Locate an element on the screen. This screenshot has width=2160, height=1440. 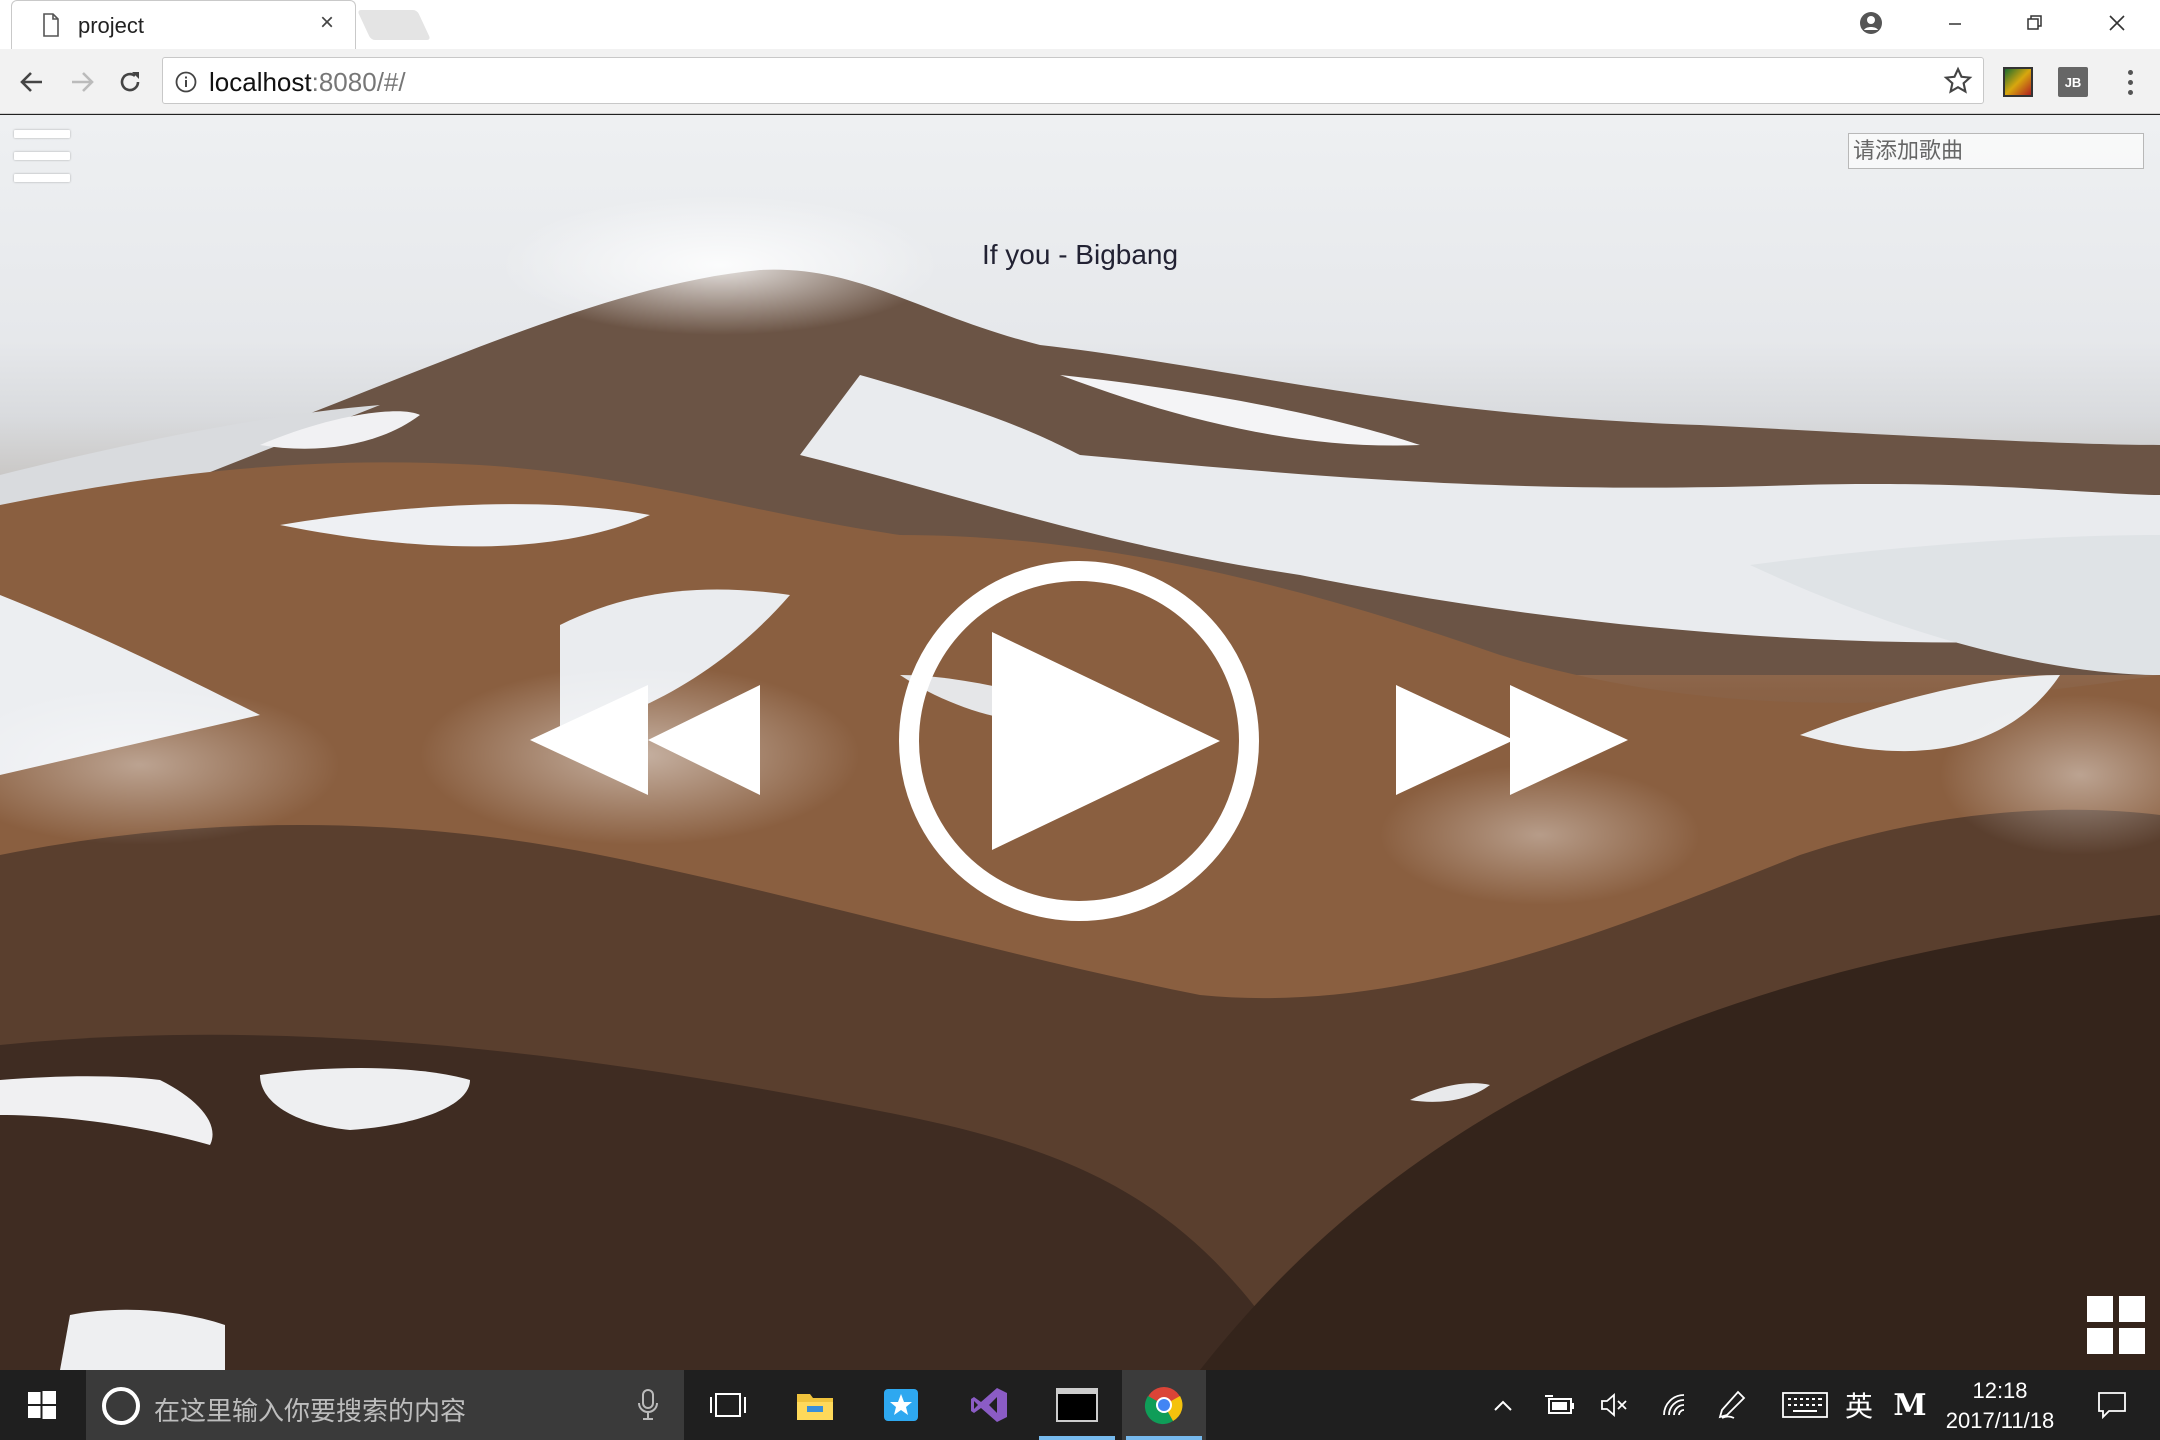
battery-icon is located at coordinates (1560, 1405).